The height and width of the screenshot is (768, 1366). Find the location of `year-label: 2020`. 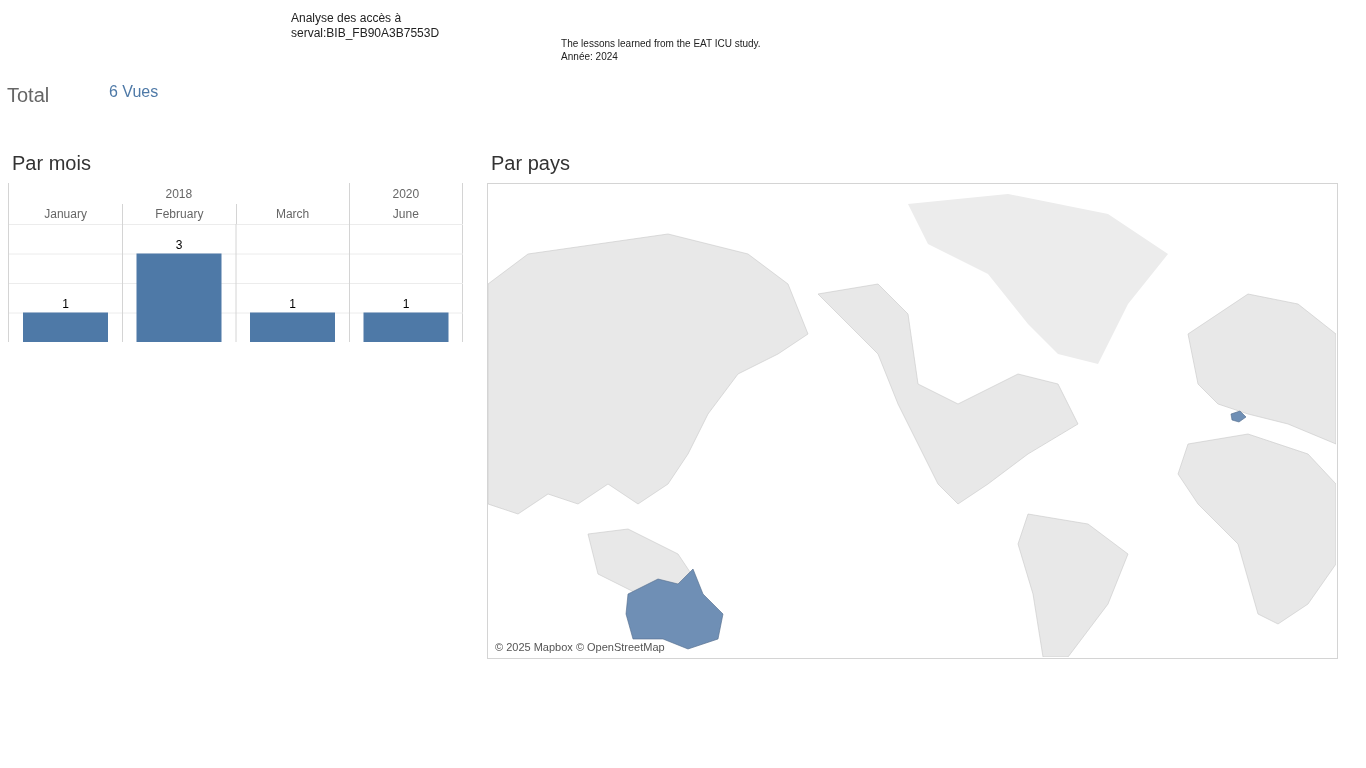

year-label: 2020 is located at coordinates (406, 194).